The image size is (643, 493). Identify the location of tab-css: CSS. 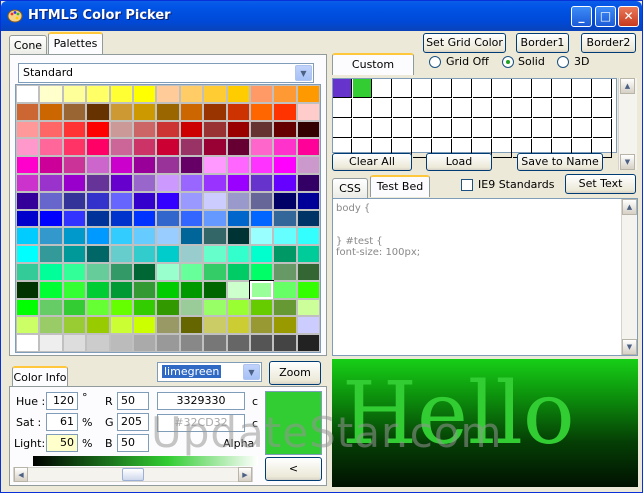
(350, 188).